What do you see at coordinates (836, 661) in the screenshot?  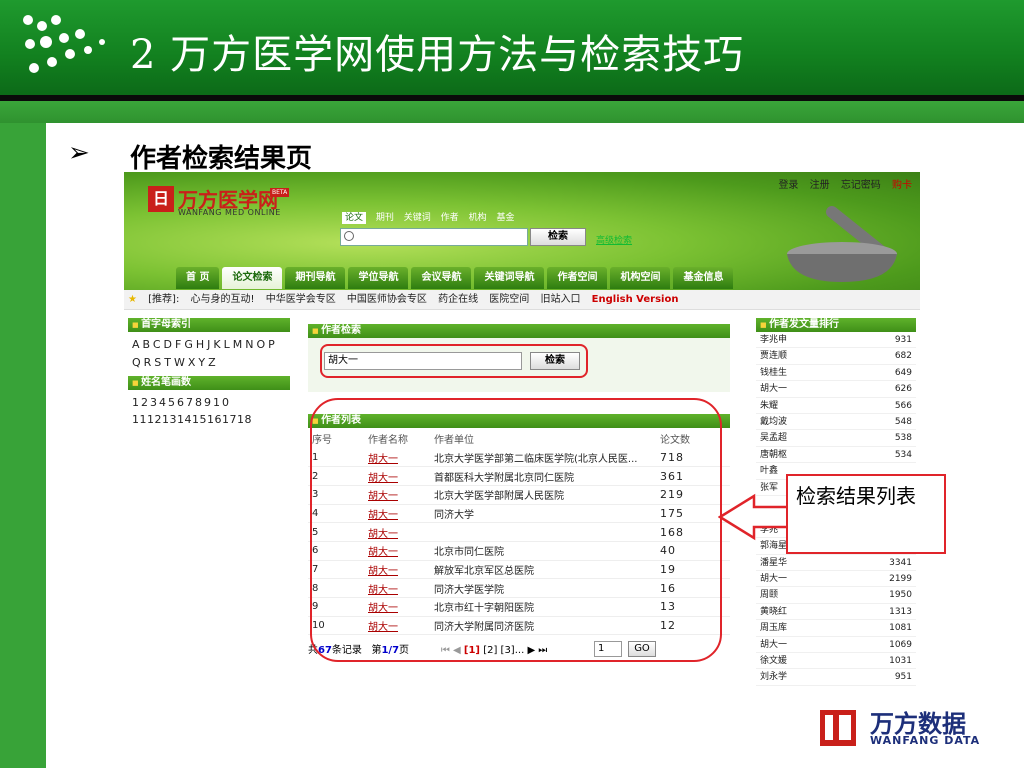 I see `ranking-row: 徐文媛 1031` at bounding box center [836, 661].